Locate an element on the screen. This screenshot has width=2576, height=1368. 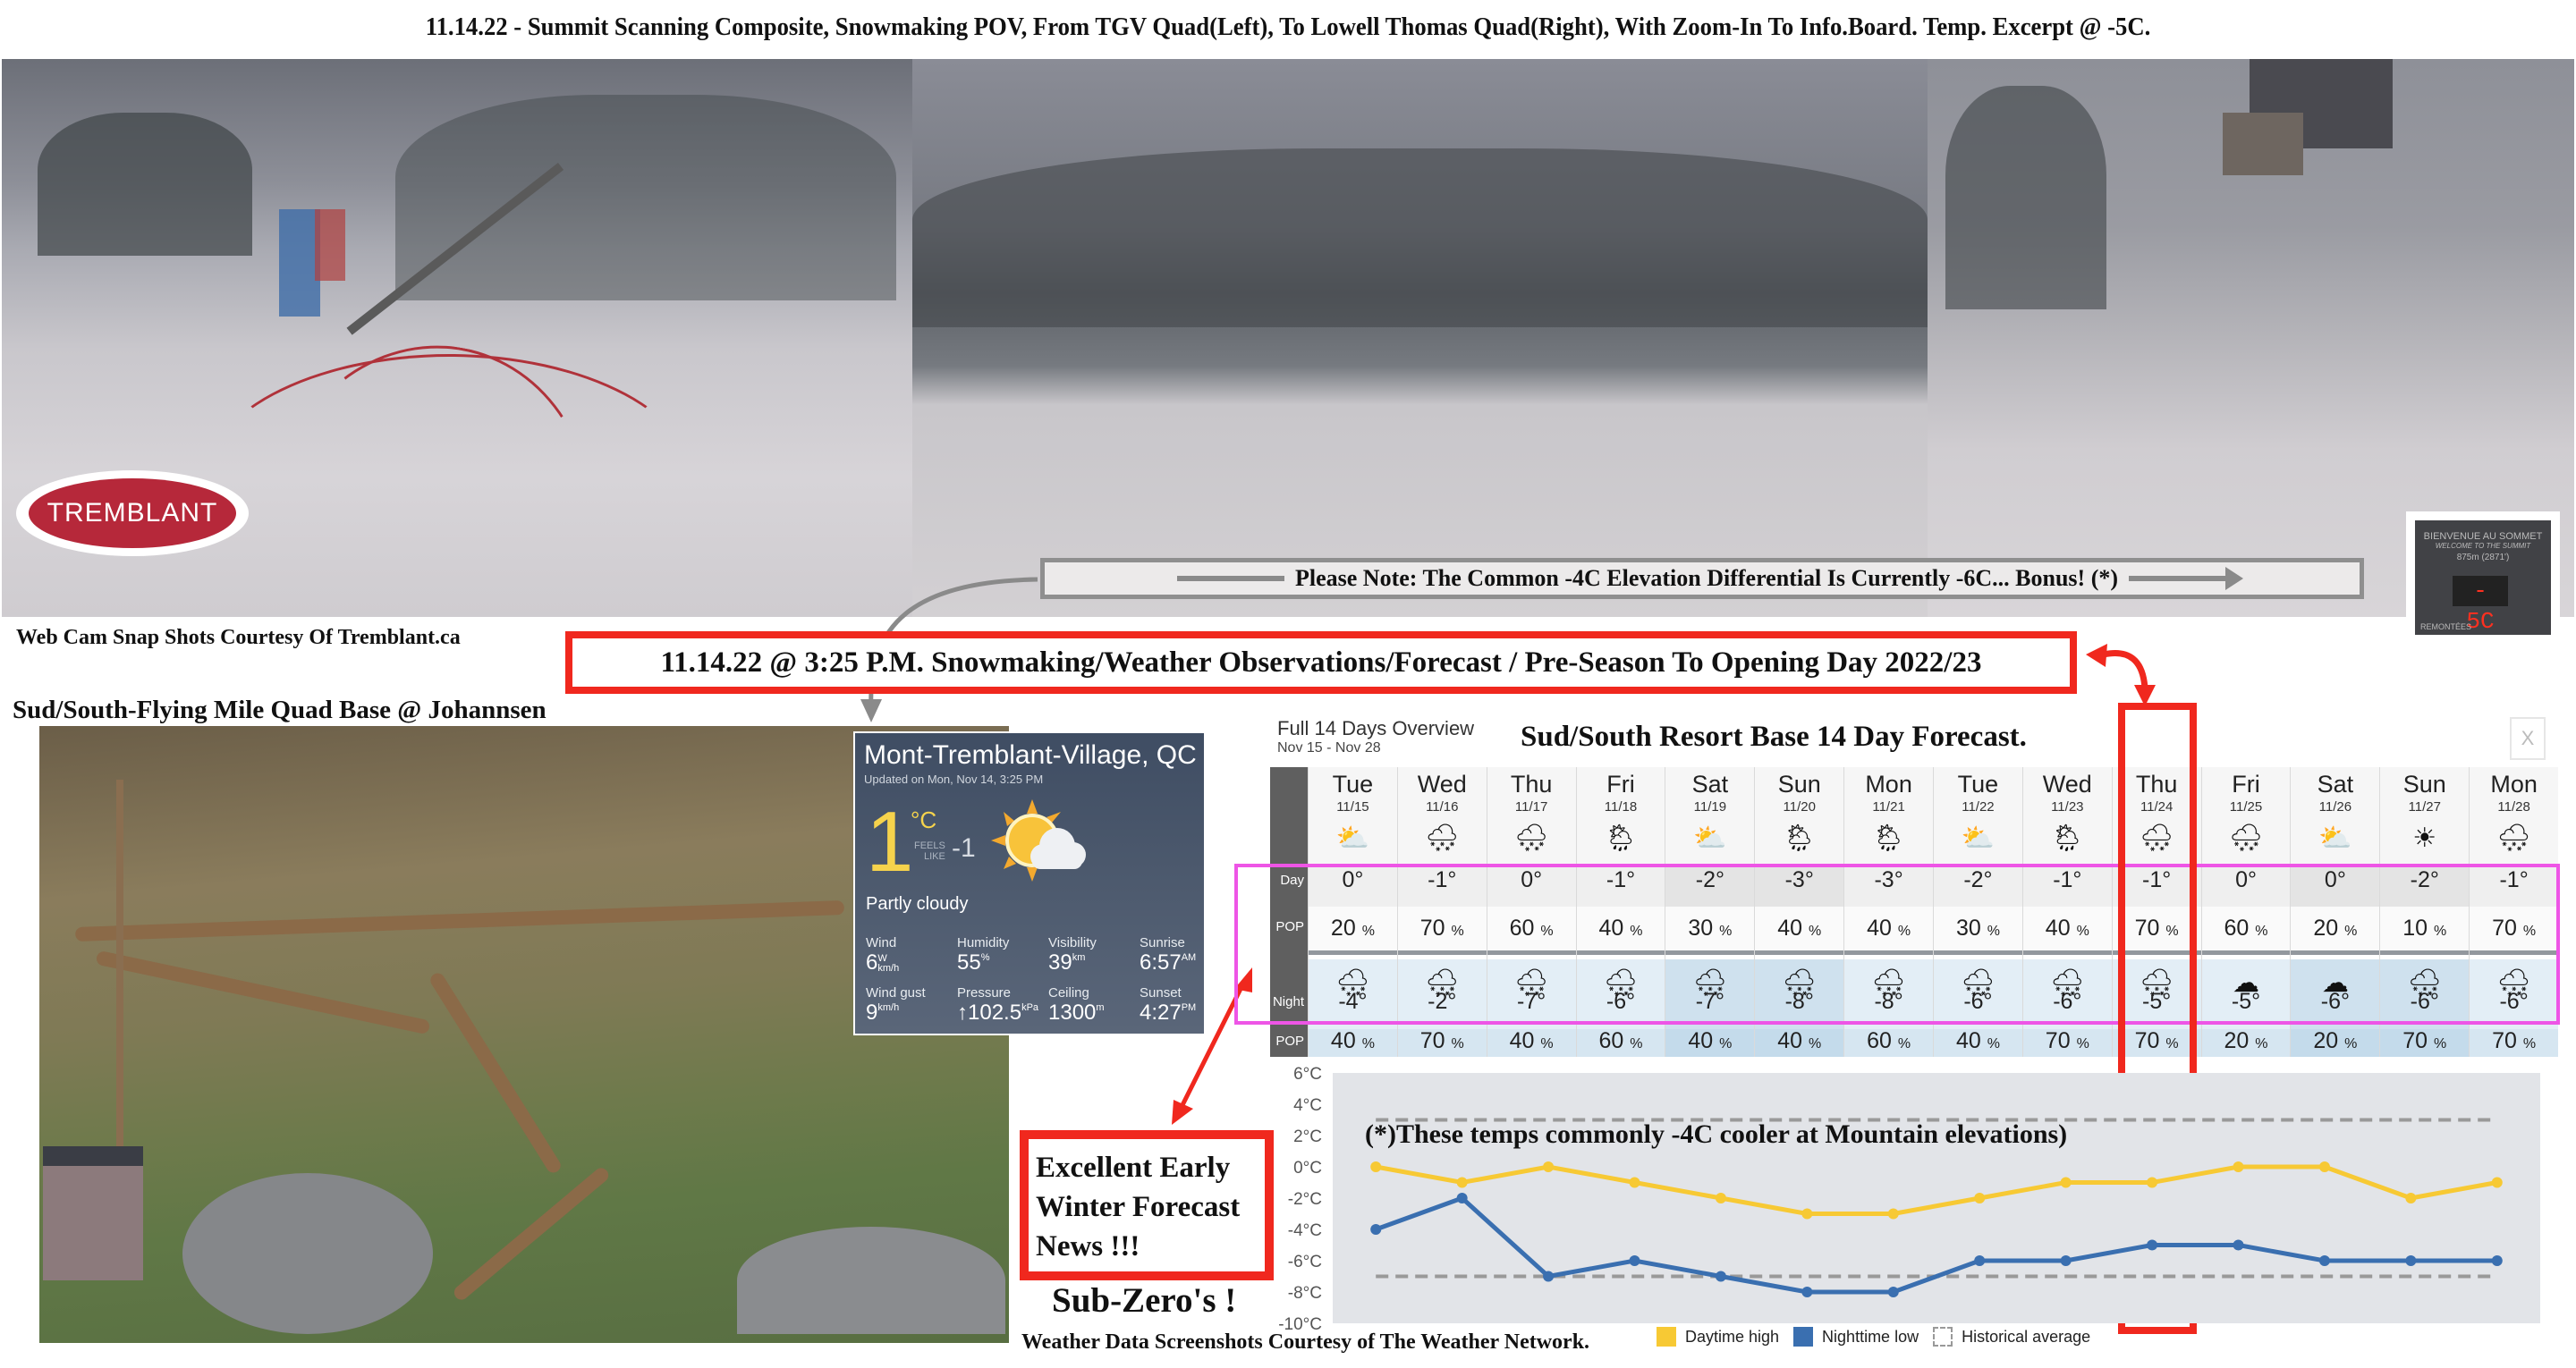
day-of-week: Sun is located at coordinates (2424, 785).